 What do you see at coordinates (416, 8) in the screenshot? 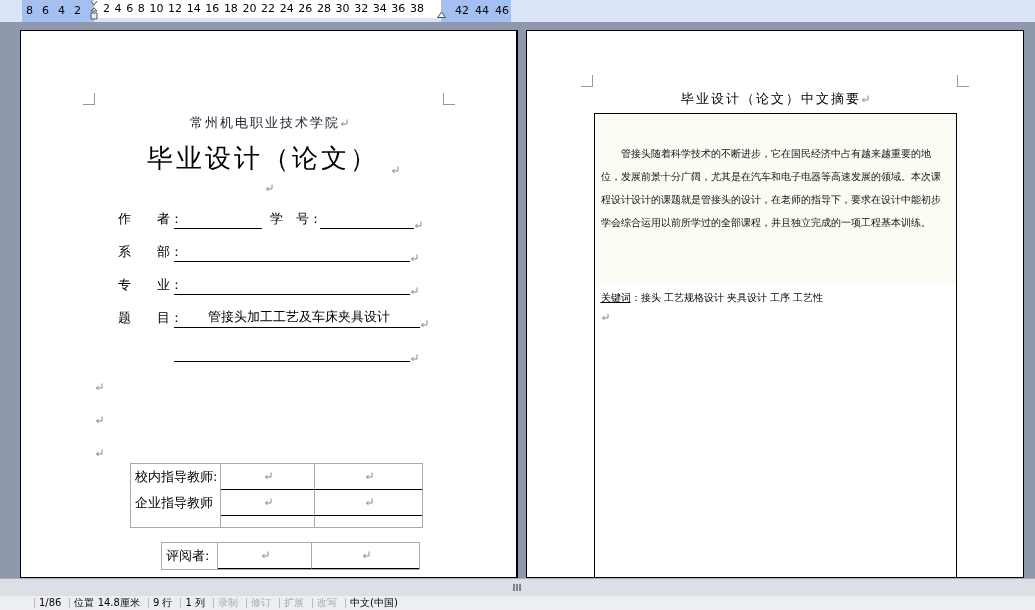
I see `ruler-number: 38` at bounding box center [416, 8].